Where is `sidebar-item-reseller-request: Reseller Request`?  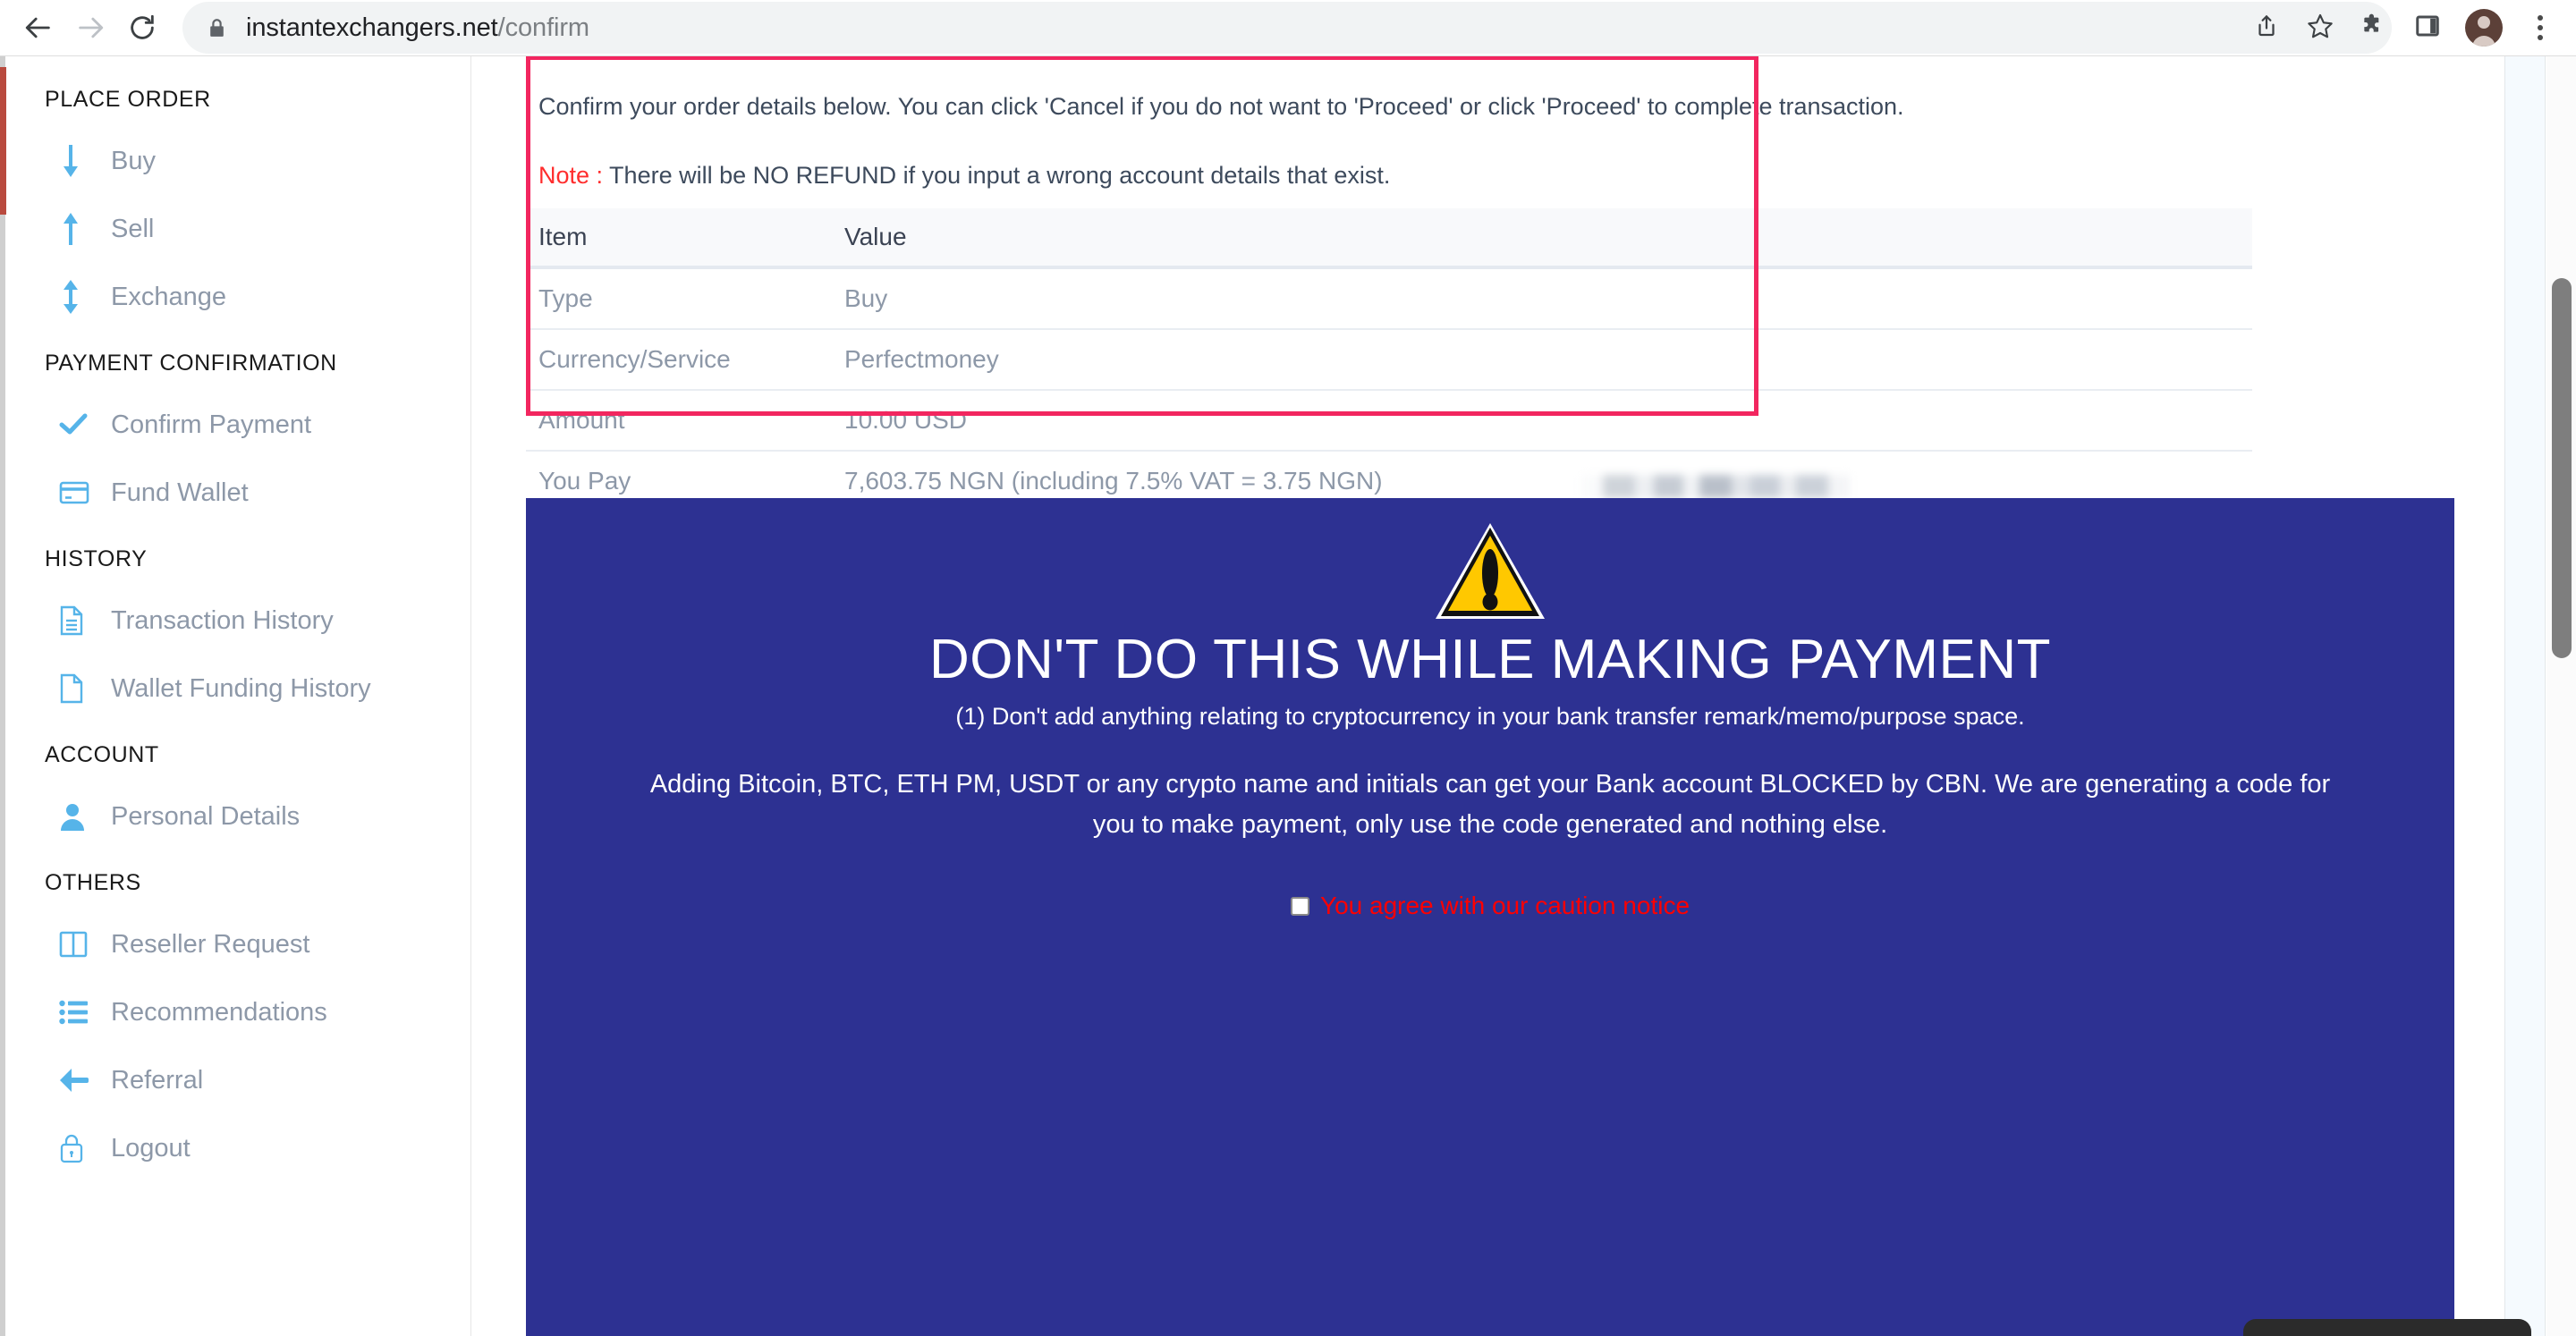 sidebar-item-reseller-request: Reseller Request is located at coordinates (237, 944).